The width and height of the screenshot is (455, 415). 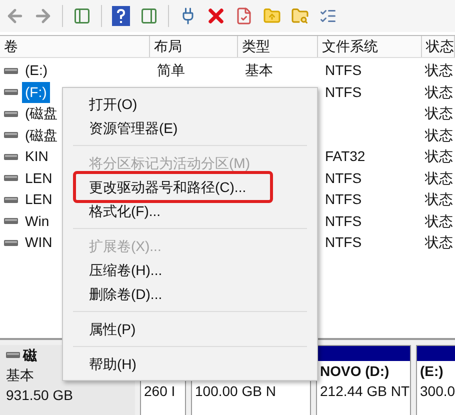 I want to click on file-check-icon, so click(x=244, y=16).